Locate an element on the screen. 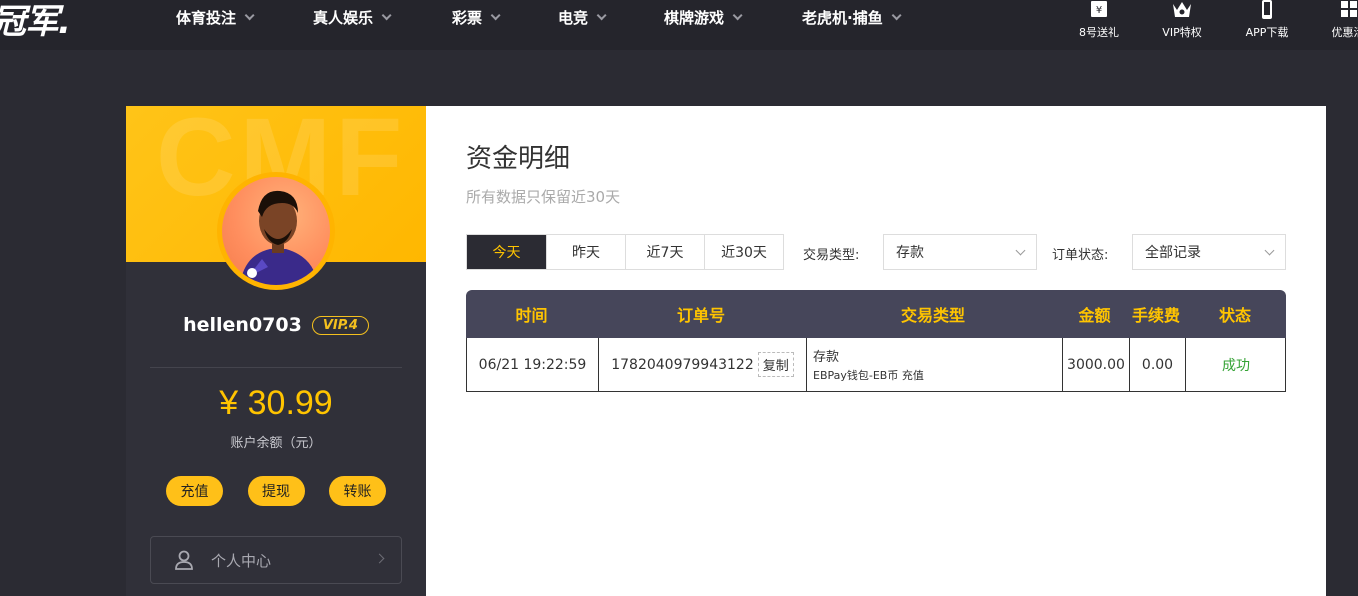  gift-icon: ¥ is located at coordinates (1099, 9).